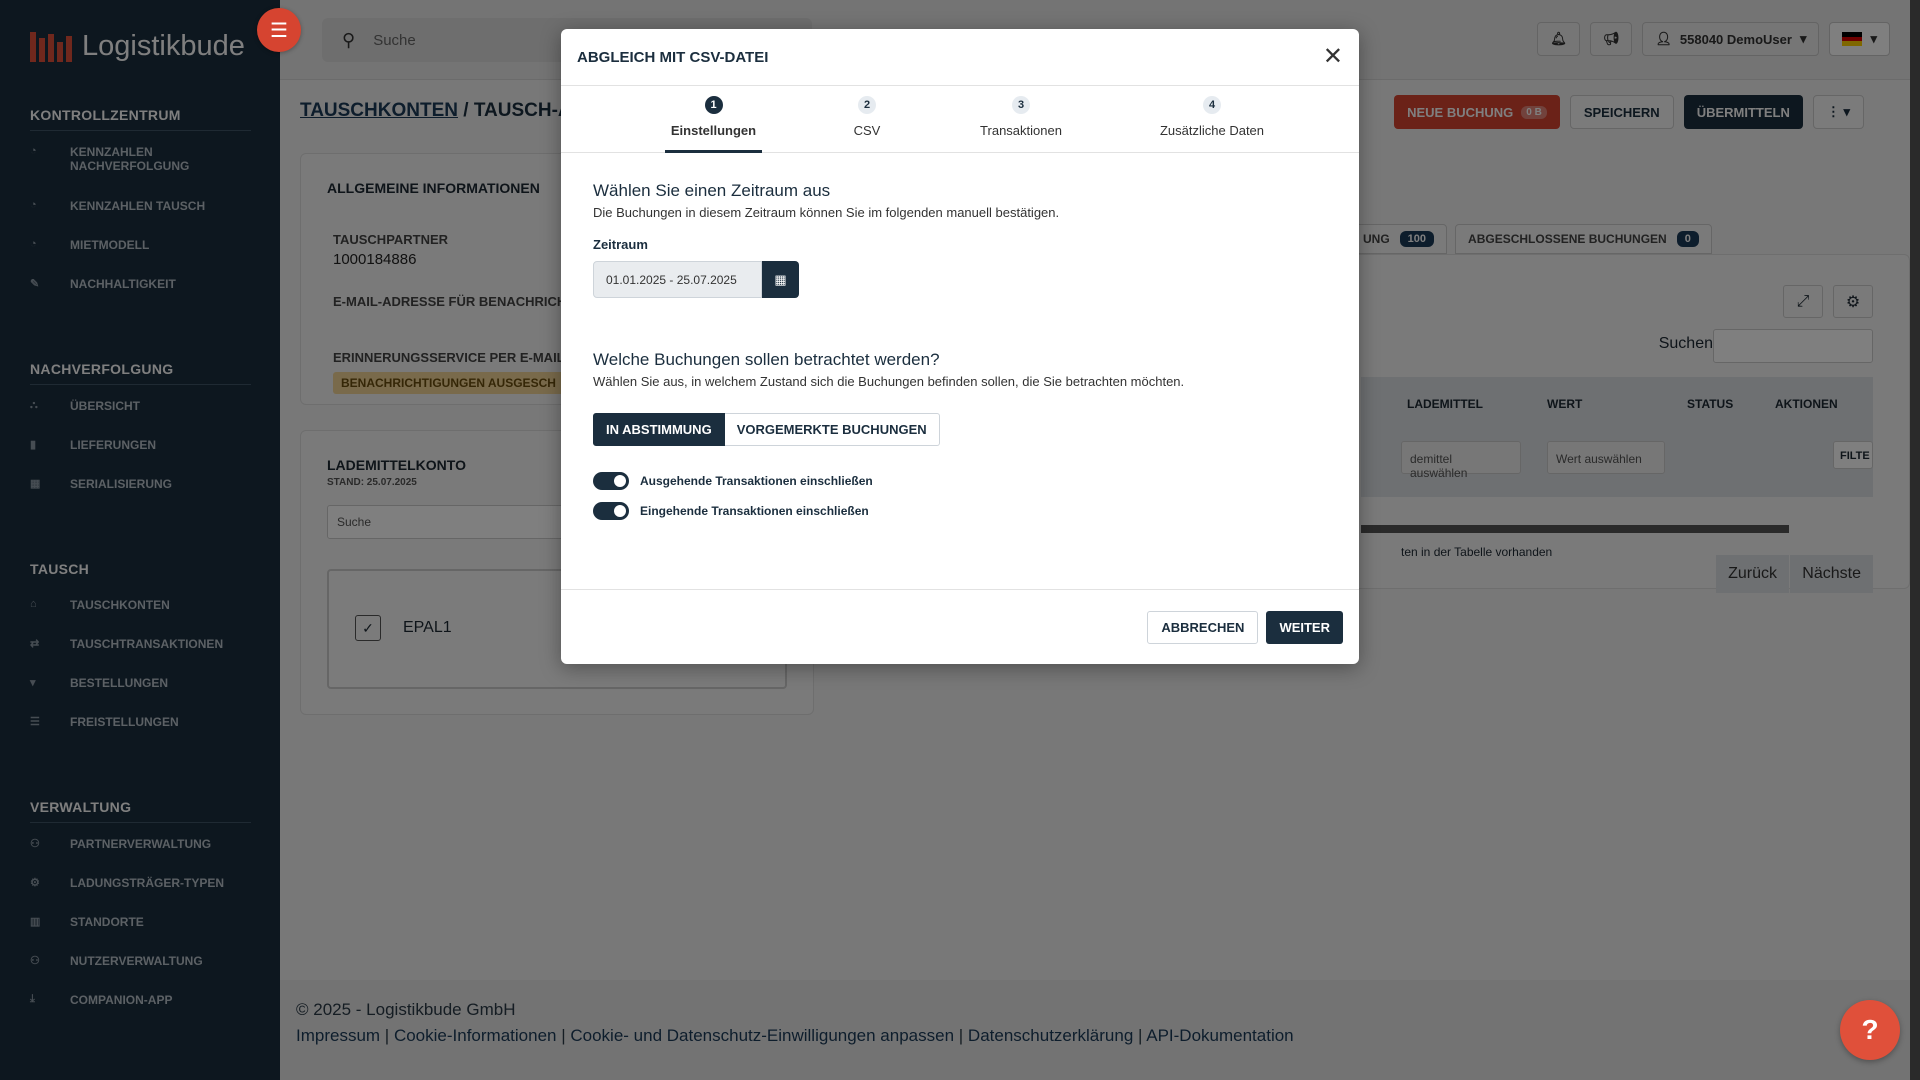 This screenshot has height=1080, width=1920. What do you see at coordinates (960, 481) in the screenshot?
I see `outgoing-toggle-row: Ausgehende Transaktionen einschließen` at bounding box center [960, 481].